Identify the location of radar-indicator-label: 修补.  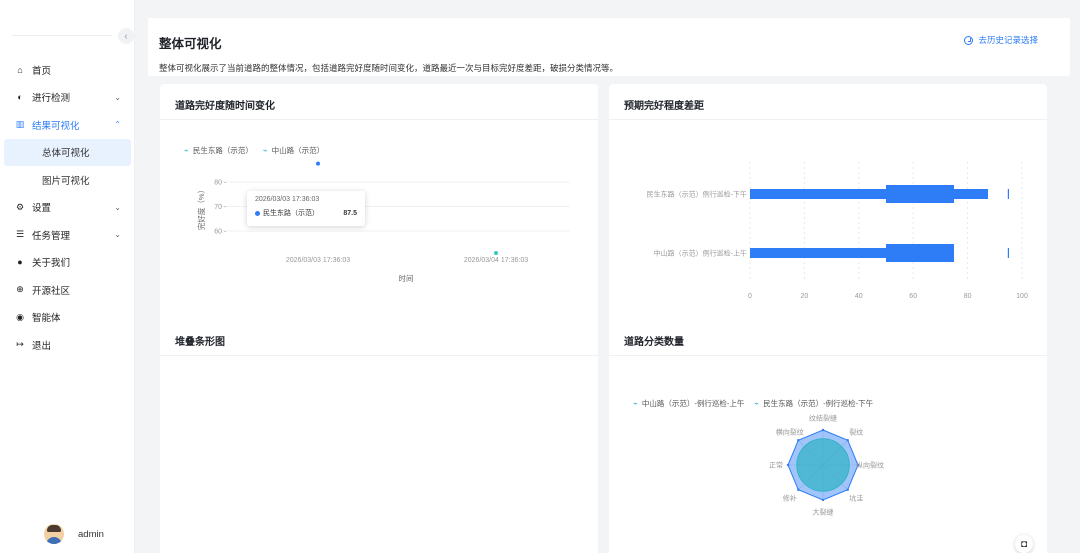
(790, 498).